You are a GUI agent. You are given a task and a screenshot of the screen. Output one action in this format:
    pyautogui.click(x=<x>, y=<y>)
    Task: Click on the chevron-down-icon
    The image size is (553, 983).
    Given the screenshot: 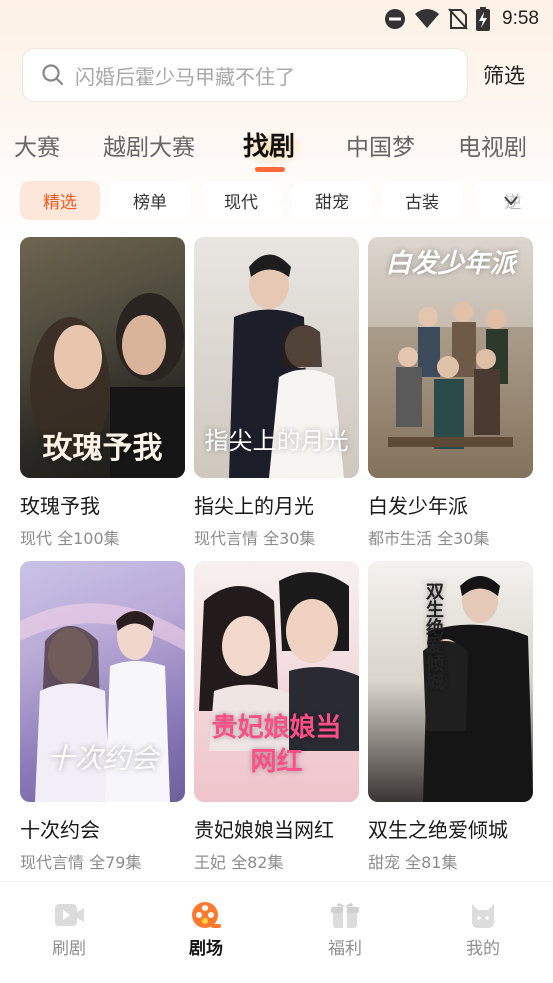 What is the action you would take?
    pyautogui.click(x=511, y=201)
    